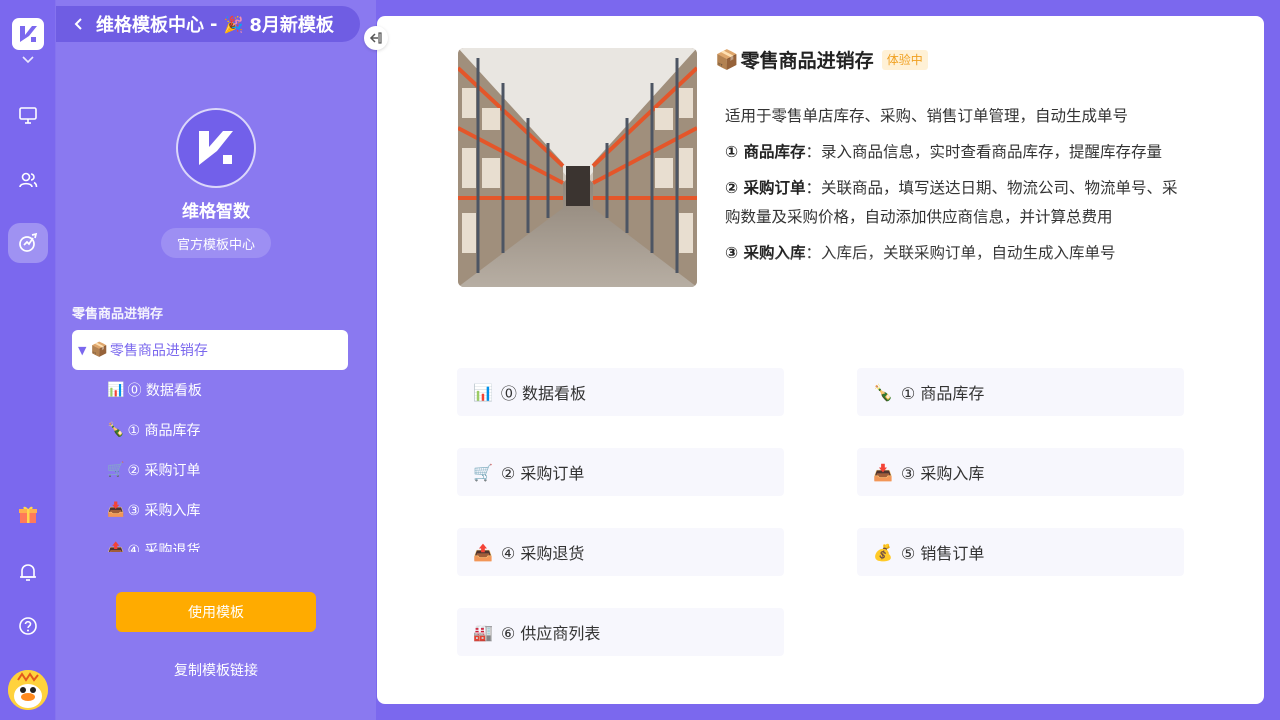 This screenshot has width=1280, height=720. Describe the element at coordinates (620, 472) in the screenshot. I see `datasheet-card-purchase-order: 🛒 ② 采购订单` at that location.